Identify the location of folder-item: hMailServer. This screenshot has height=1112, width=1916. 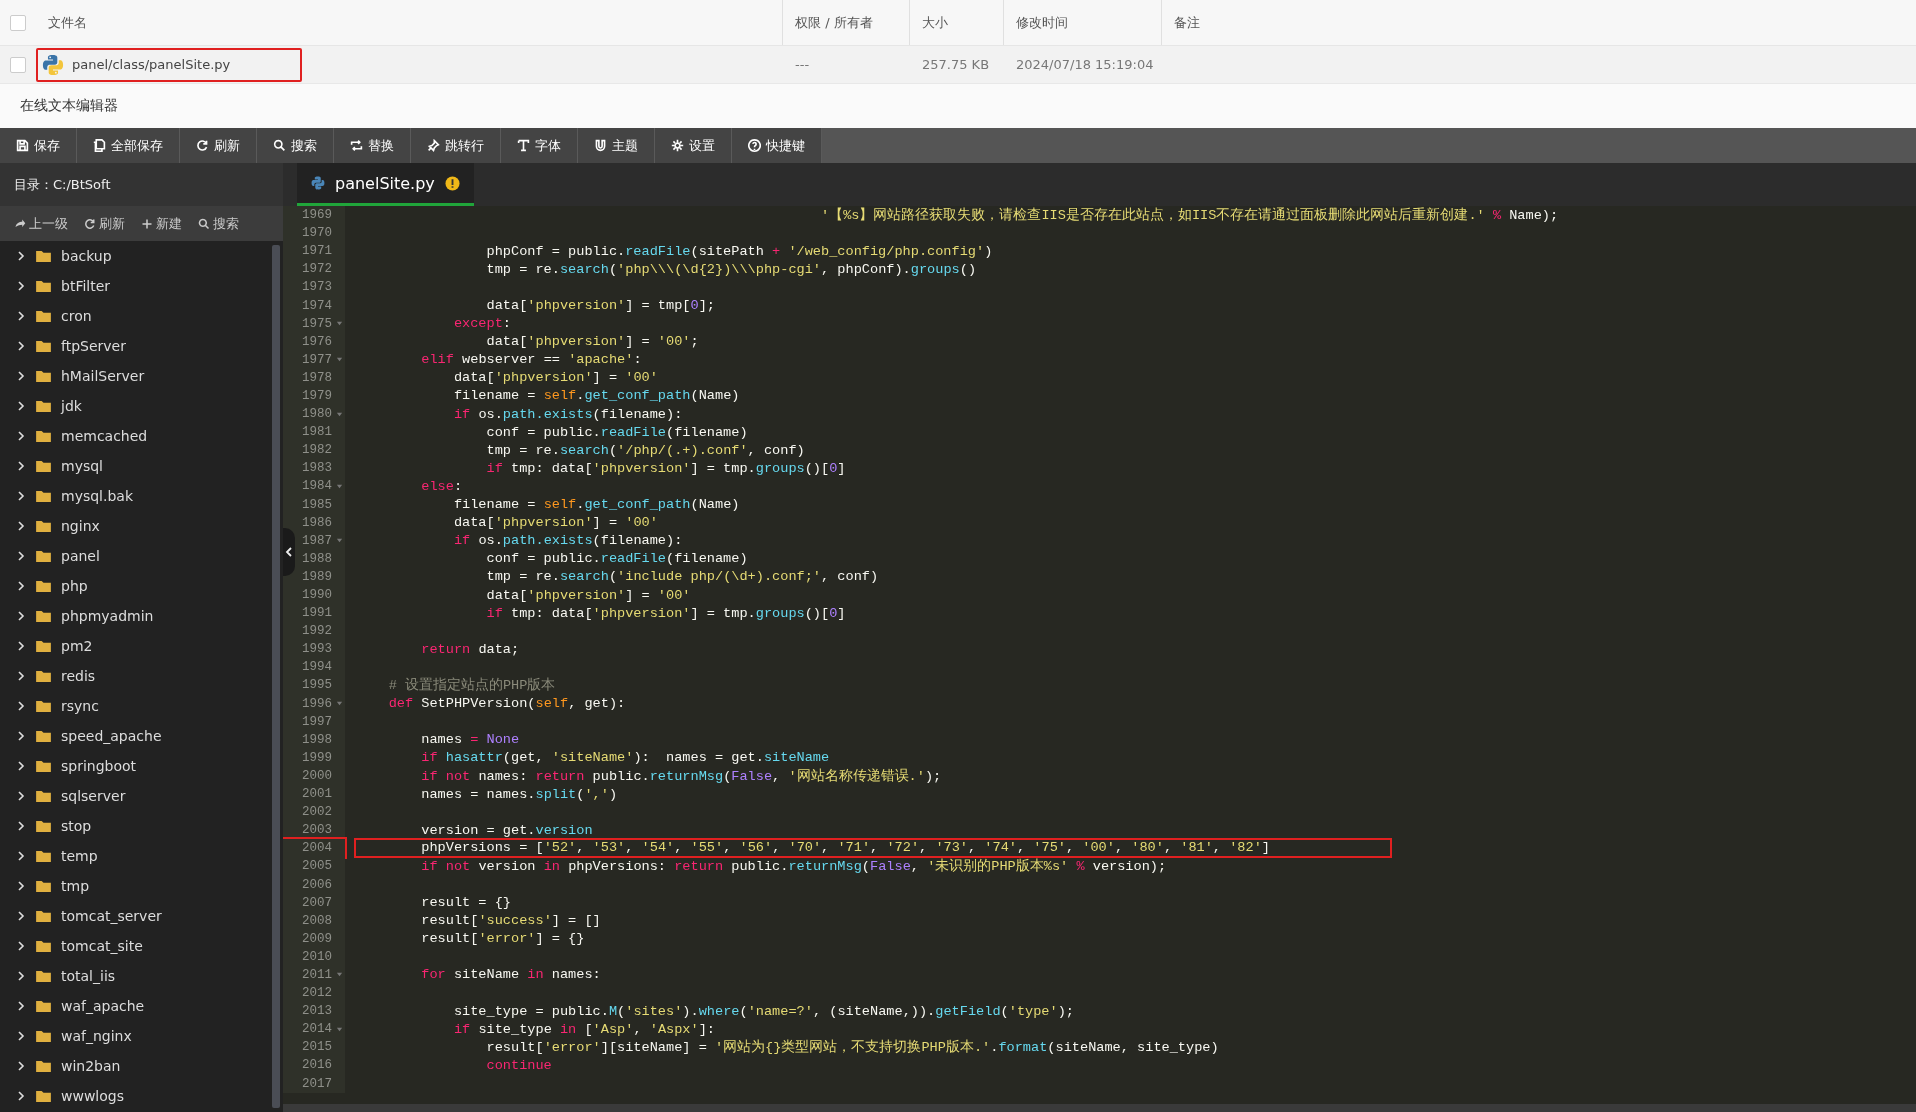
(134, 376).